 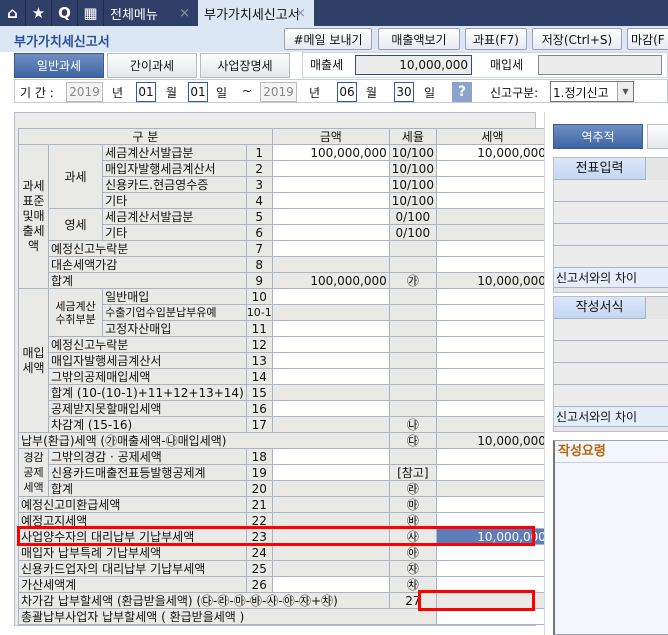 I want to click on tax-base-button: 과표(F7), so click(x=496, y=39).